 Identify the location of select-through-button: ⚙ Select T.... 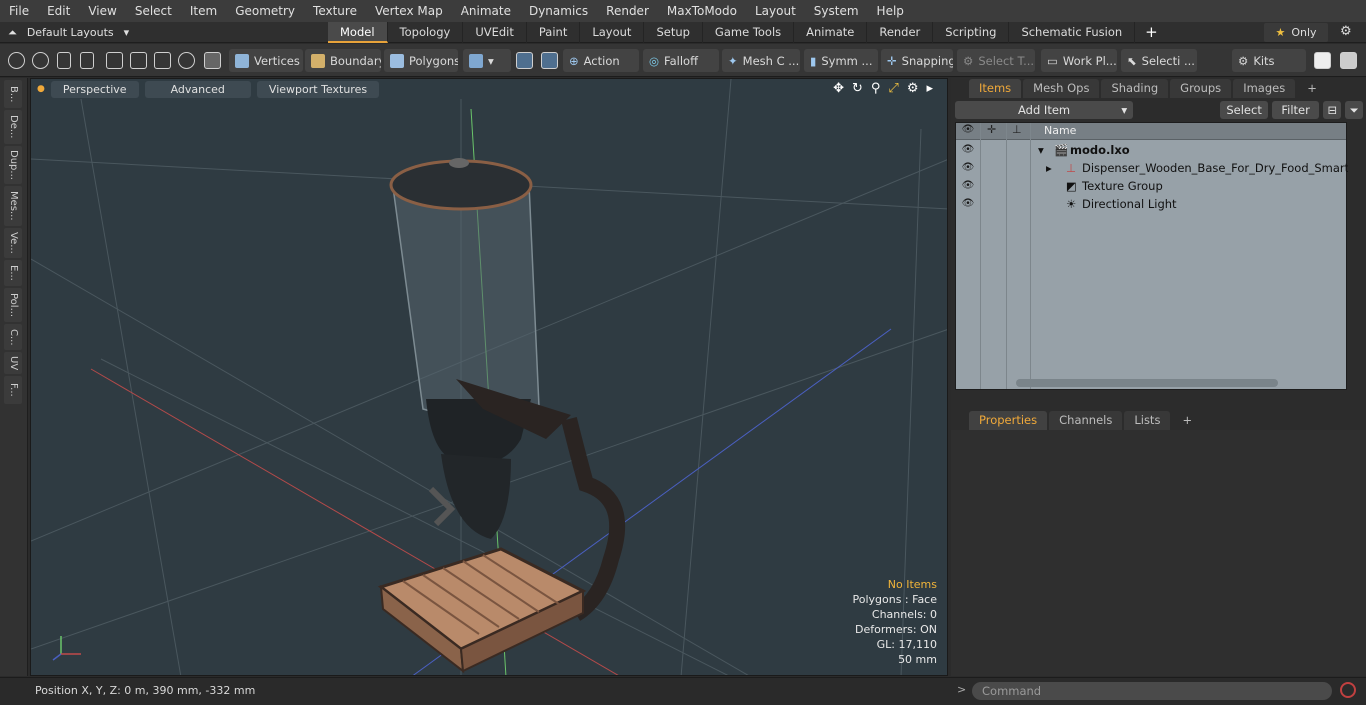
(996, 60).